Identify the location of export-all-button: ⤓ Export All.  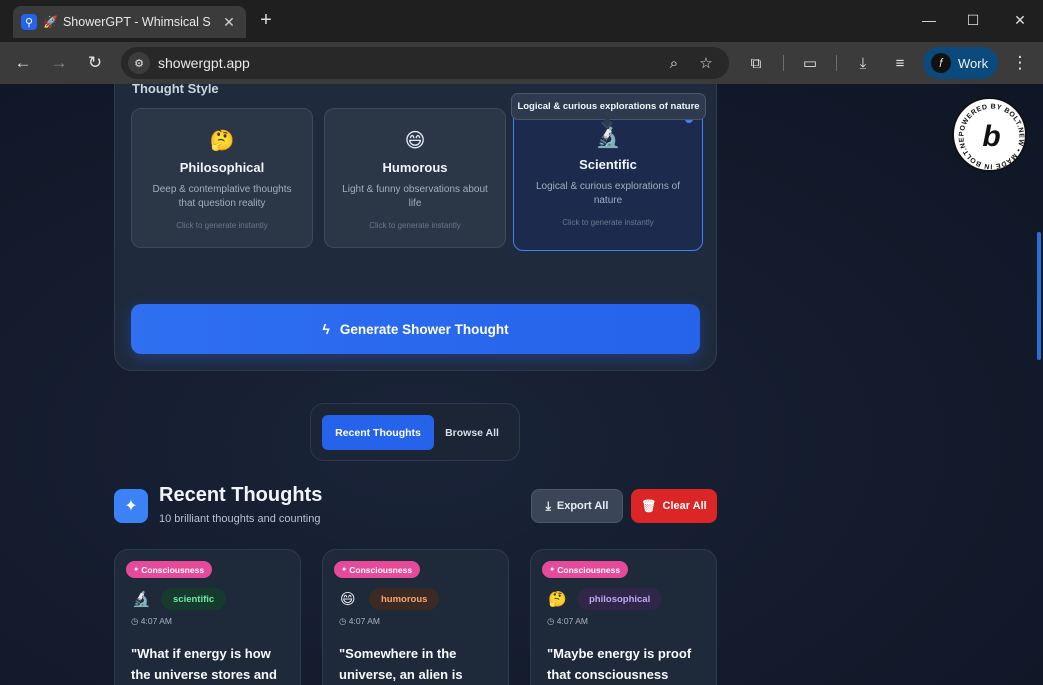
(577, 506).